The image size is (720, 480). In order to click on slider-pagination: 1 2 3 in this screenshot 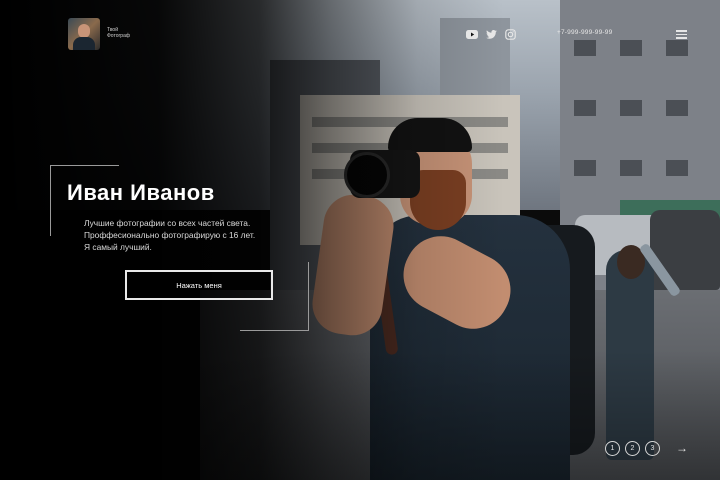, I will do `click(632, 448)`.